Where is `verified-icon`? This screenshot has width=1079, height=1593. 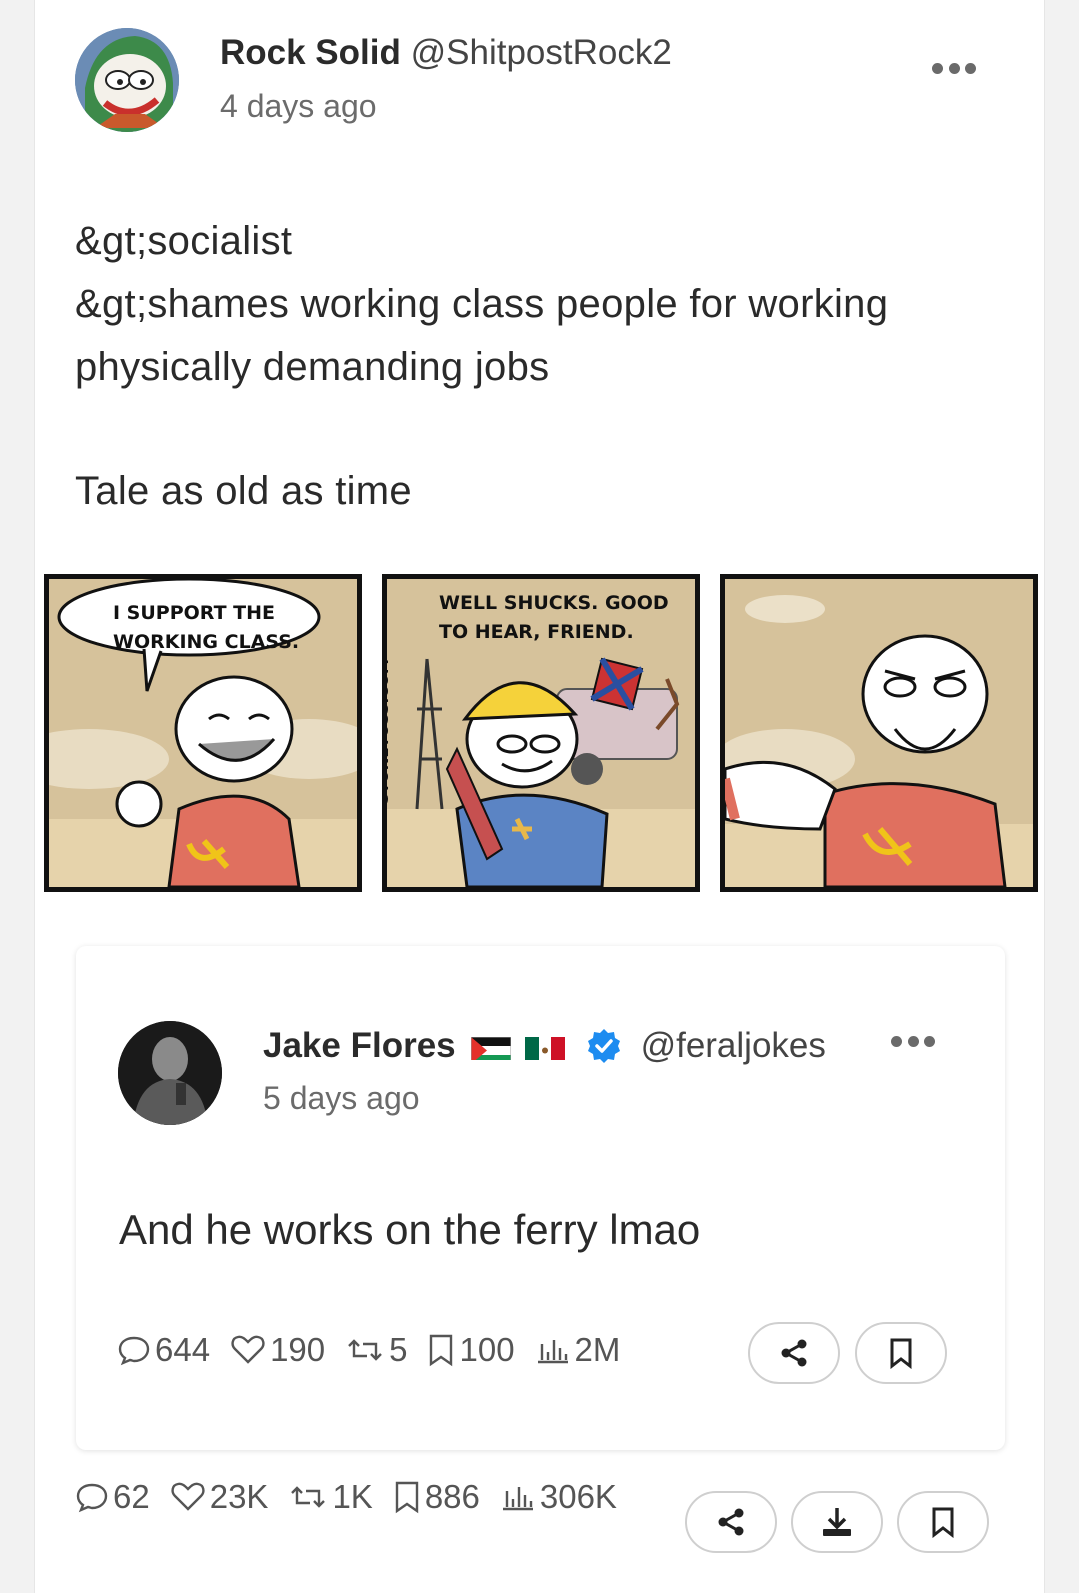 verified-icon is located at coordinates (604, 1046).